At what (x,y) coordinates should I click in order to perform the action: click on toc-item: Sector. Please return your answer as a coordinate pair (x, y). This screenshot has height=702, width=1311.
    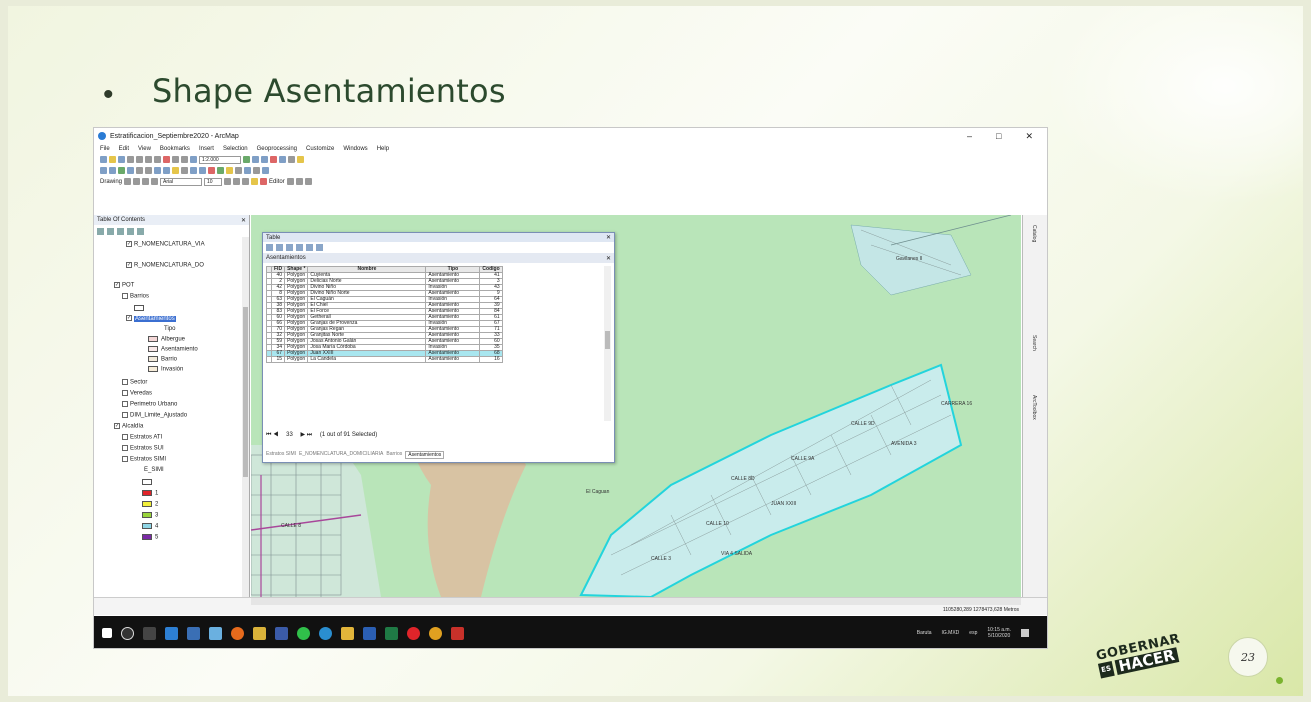
    Looking at the image, I should click on (134, 382).